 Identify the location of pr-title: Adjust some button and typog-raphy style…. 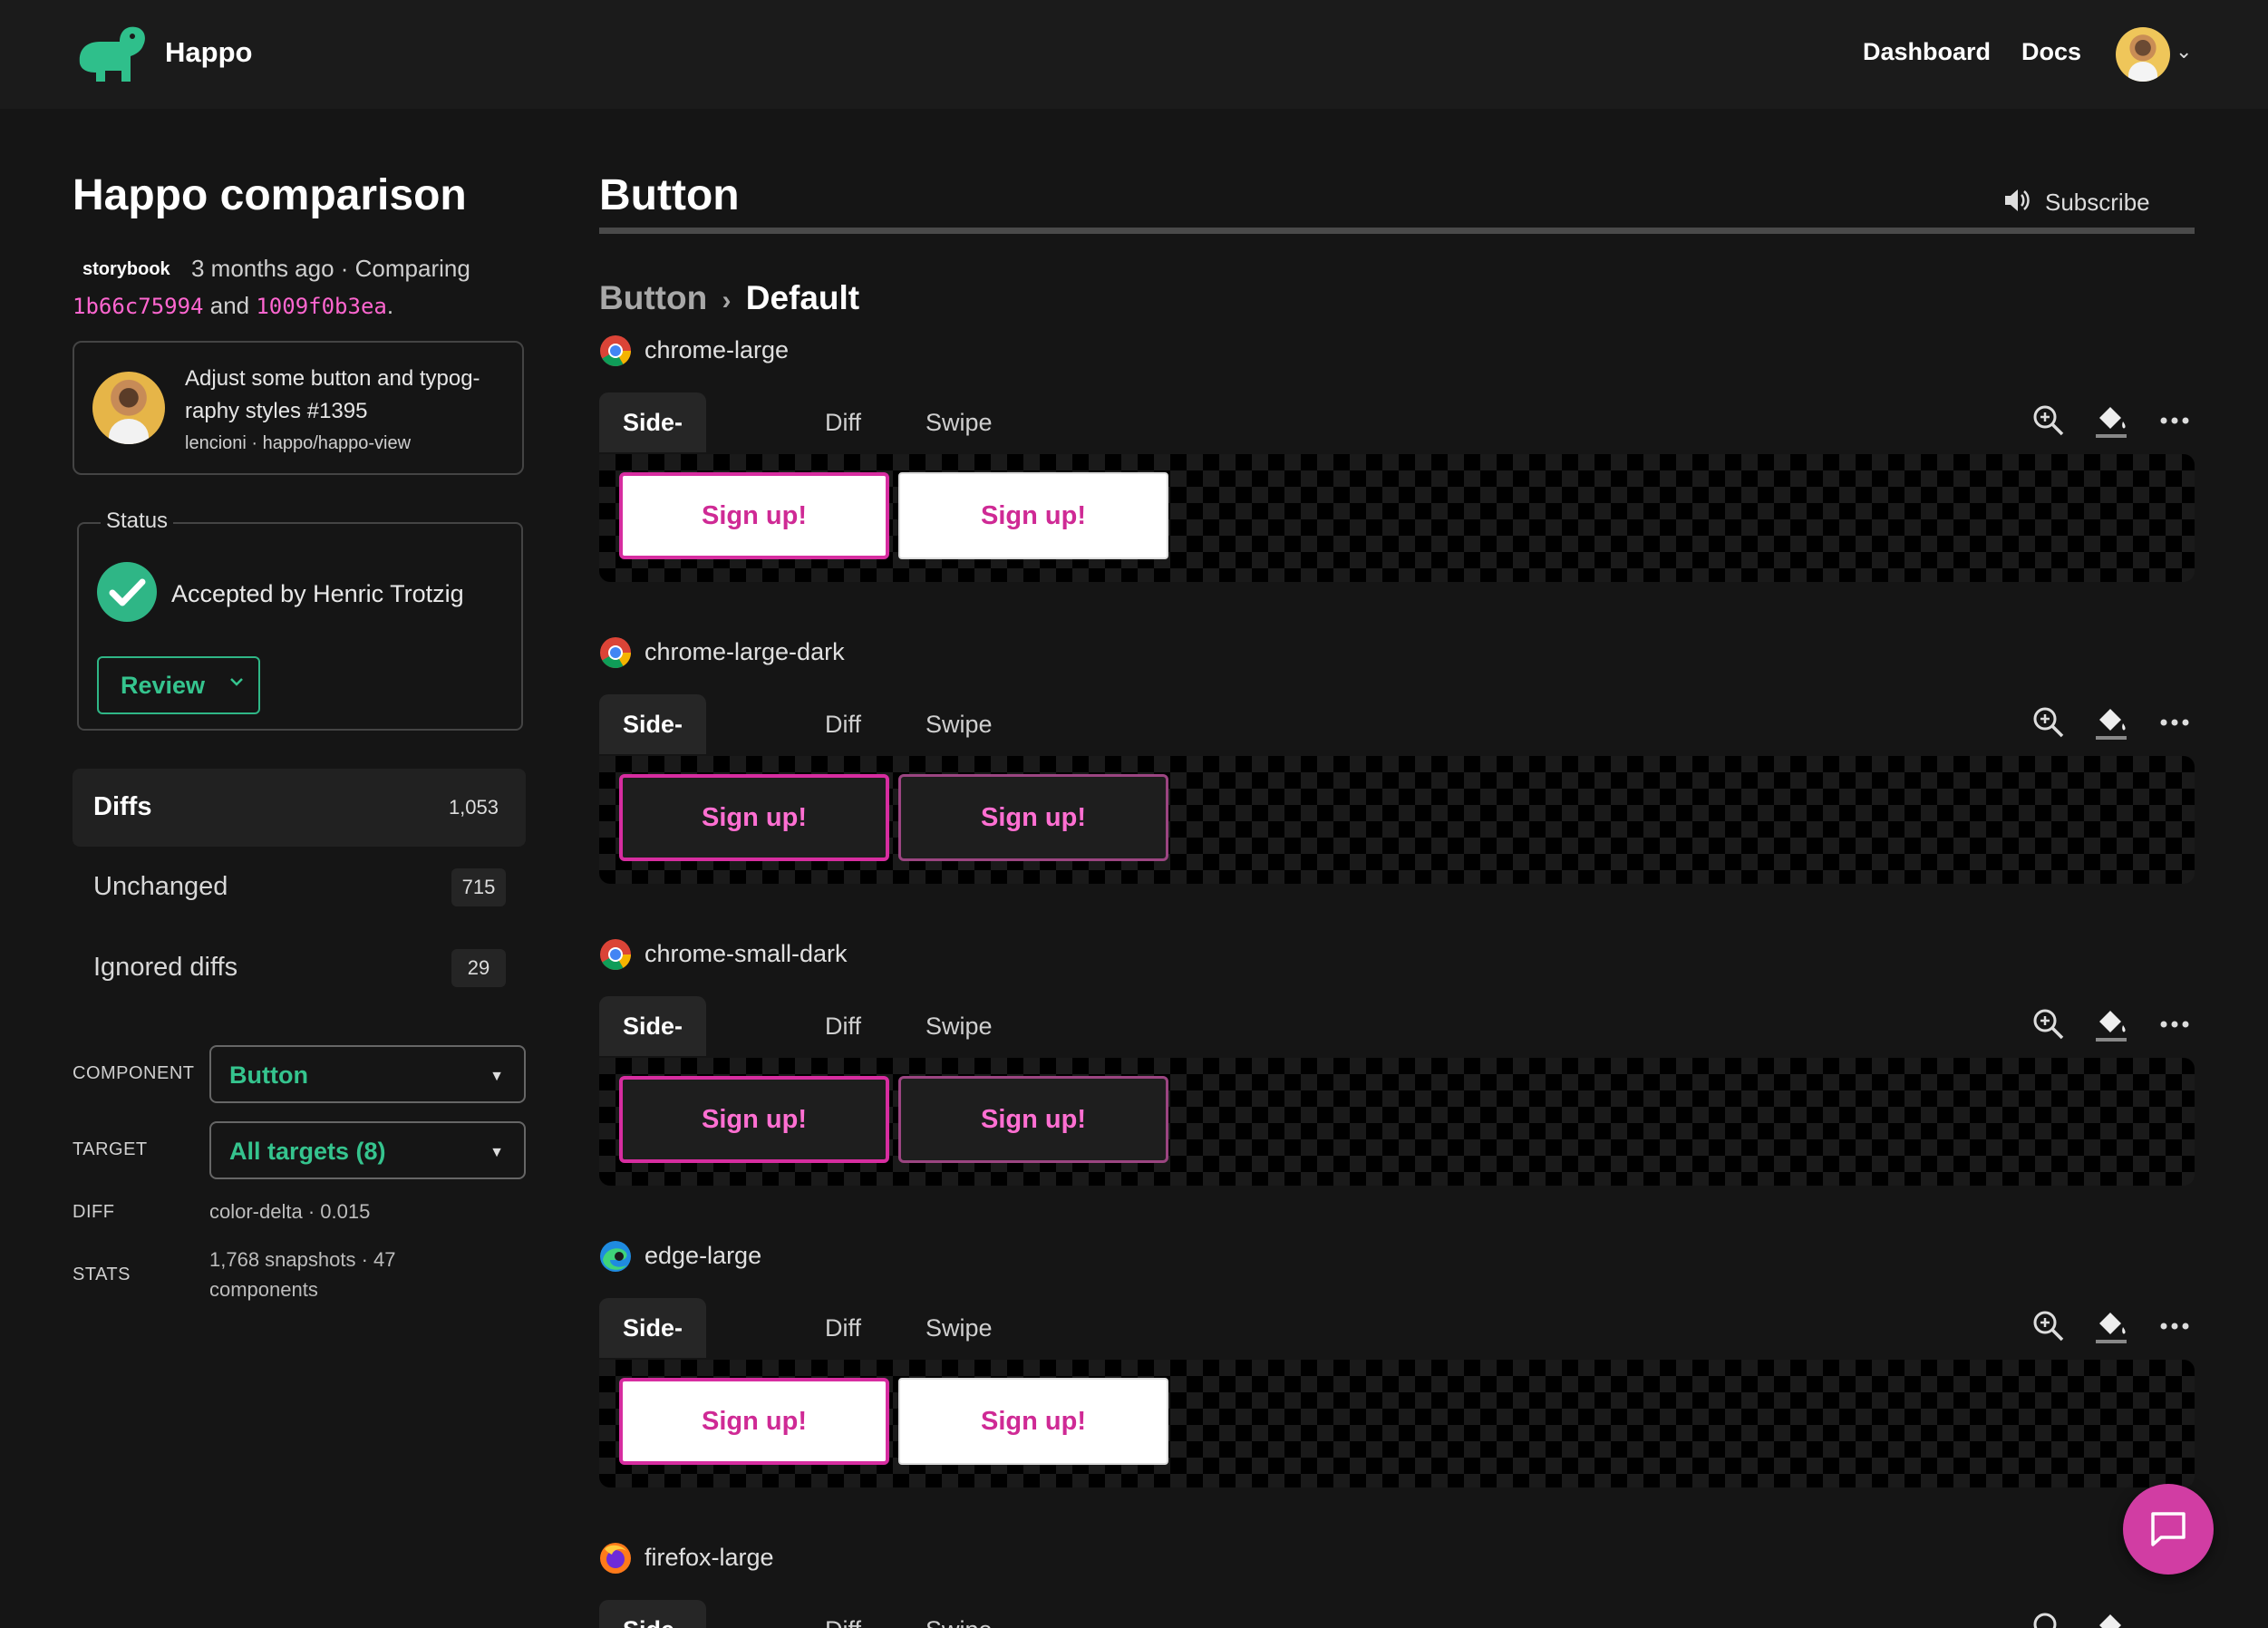
(348, 395).